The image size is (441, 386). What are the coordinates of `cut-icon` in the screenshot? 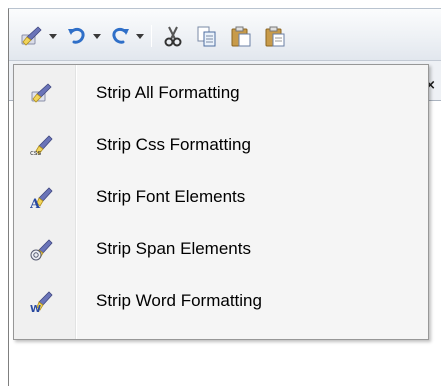 It's located at (173, 36).